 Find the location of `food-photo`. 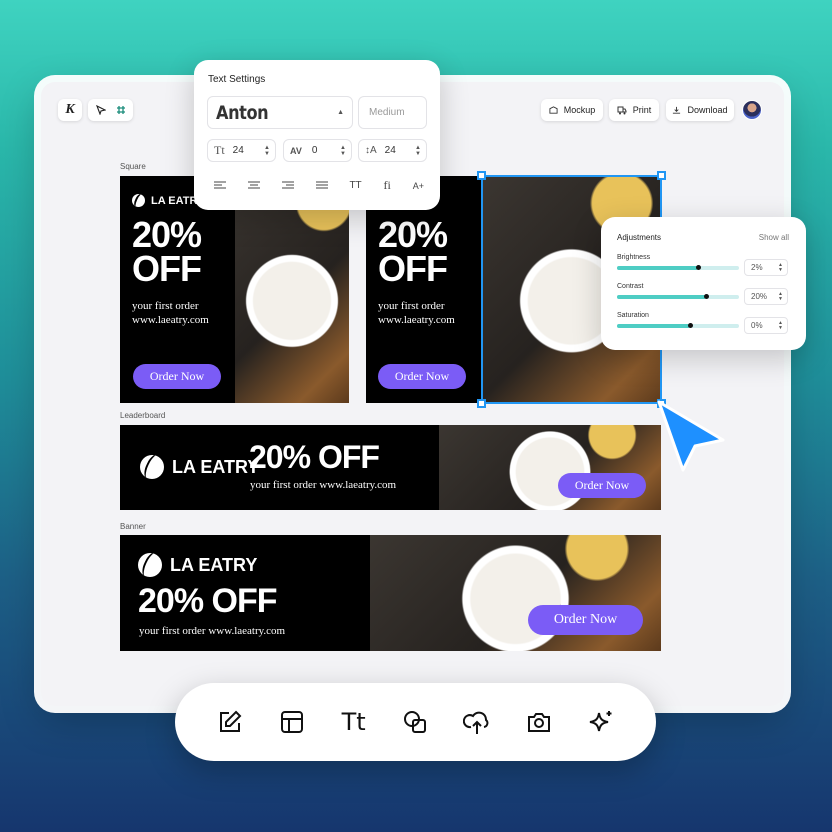

food-photo is located at coordinates (292, 289).